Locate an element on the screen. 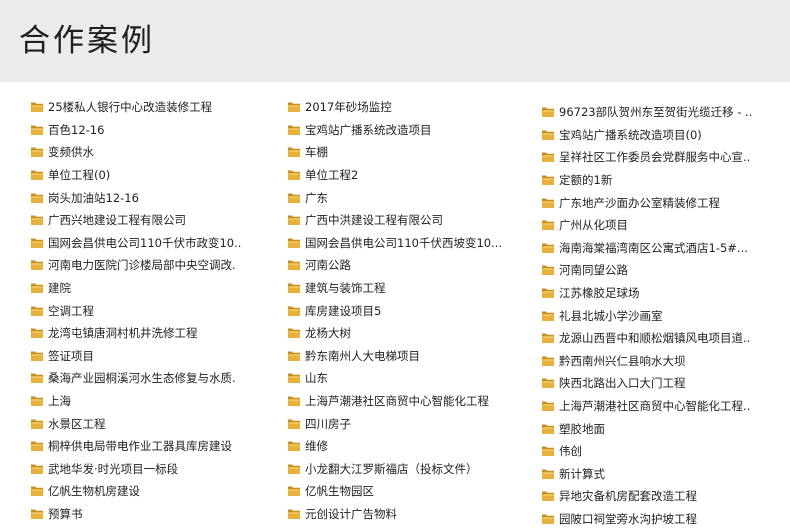 The image size is (790, 530). case-folder-label: 宝鸡站广播系统改造项目 is located at coordinates (368, 129).